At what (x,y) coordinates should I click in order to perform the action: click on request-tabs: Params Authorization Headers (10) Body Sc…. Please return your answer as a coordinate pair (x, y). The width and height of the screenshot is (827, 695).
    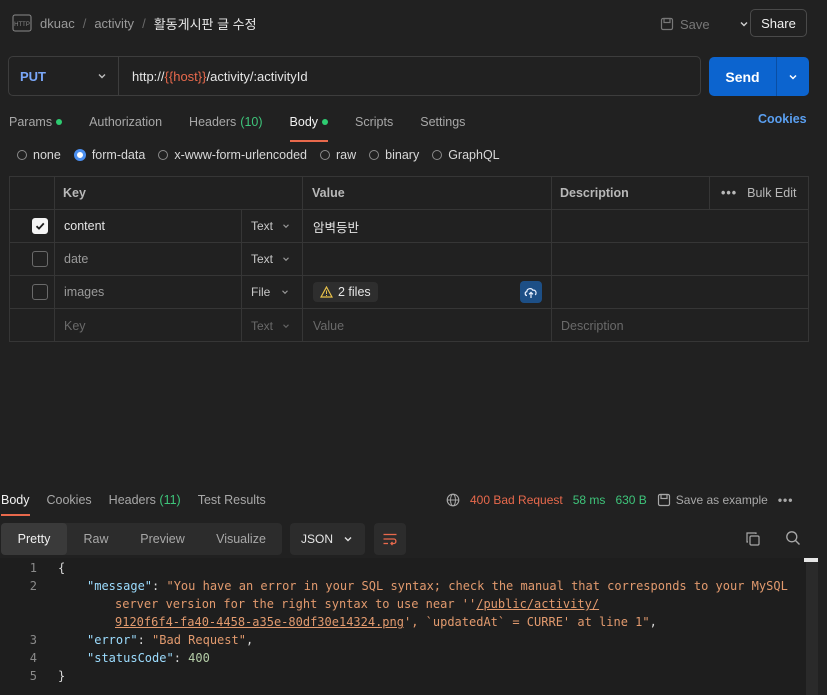
    Looking at the image, I should click on (237, 125).